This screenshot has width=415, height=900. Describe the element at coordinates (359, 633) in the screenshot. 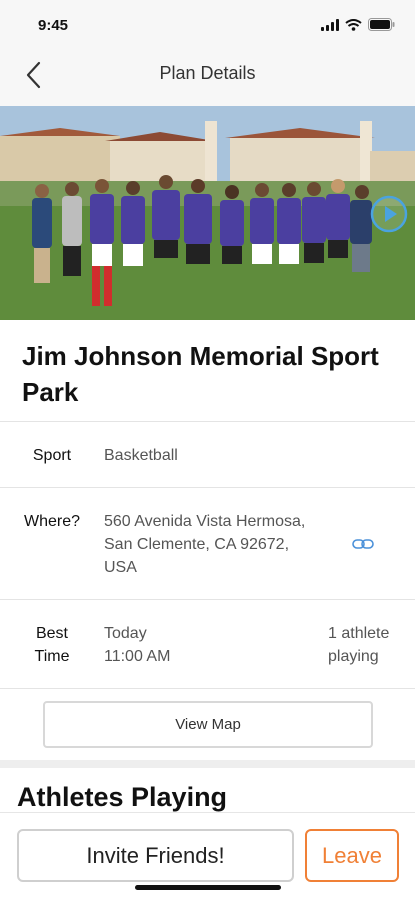

I see `athlete-count: 1 athlete` at that location.